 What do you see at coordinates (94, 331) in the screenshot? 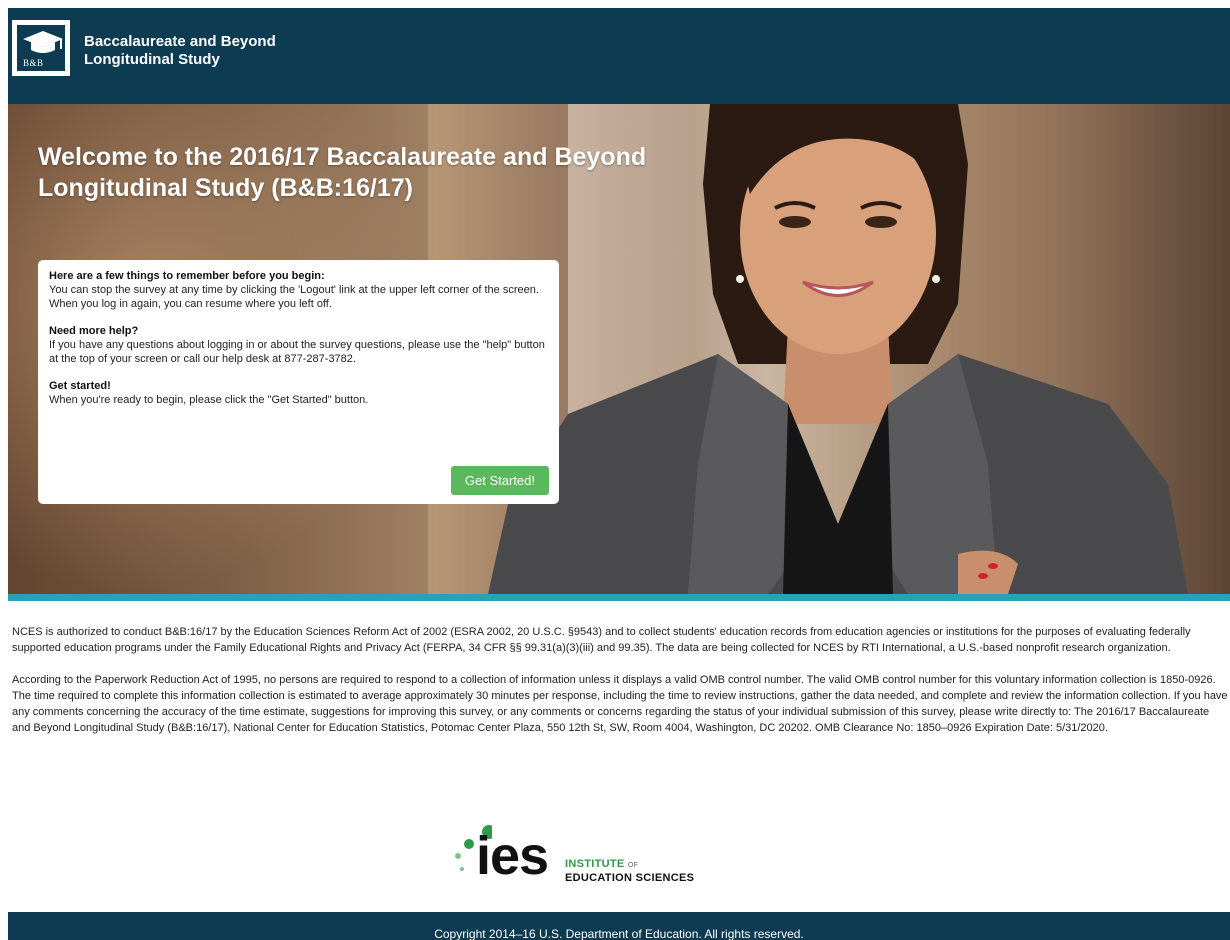
I see `help-heading: Need more help?` at bounding box center [94, 331].